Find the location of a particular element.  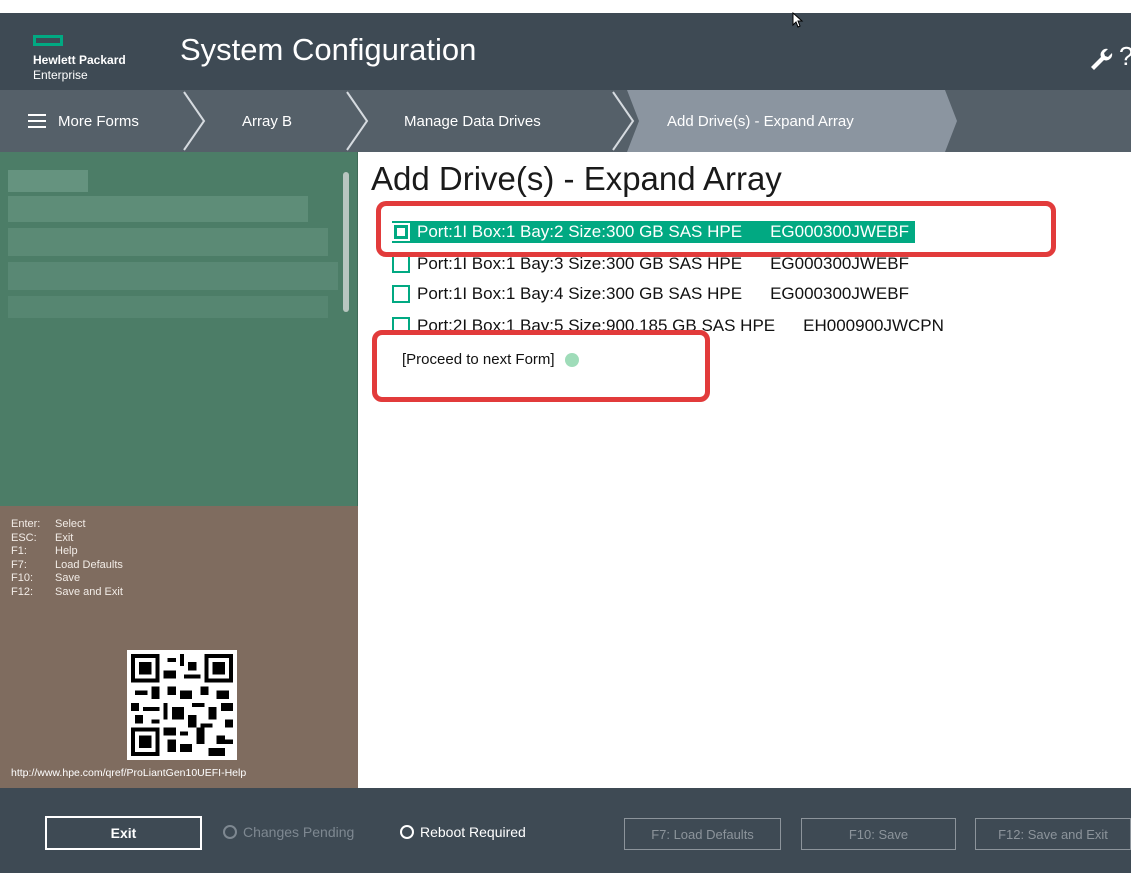

key-help-row: Enter: Select is located at coordinates (48, 524).